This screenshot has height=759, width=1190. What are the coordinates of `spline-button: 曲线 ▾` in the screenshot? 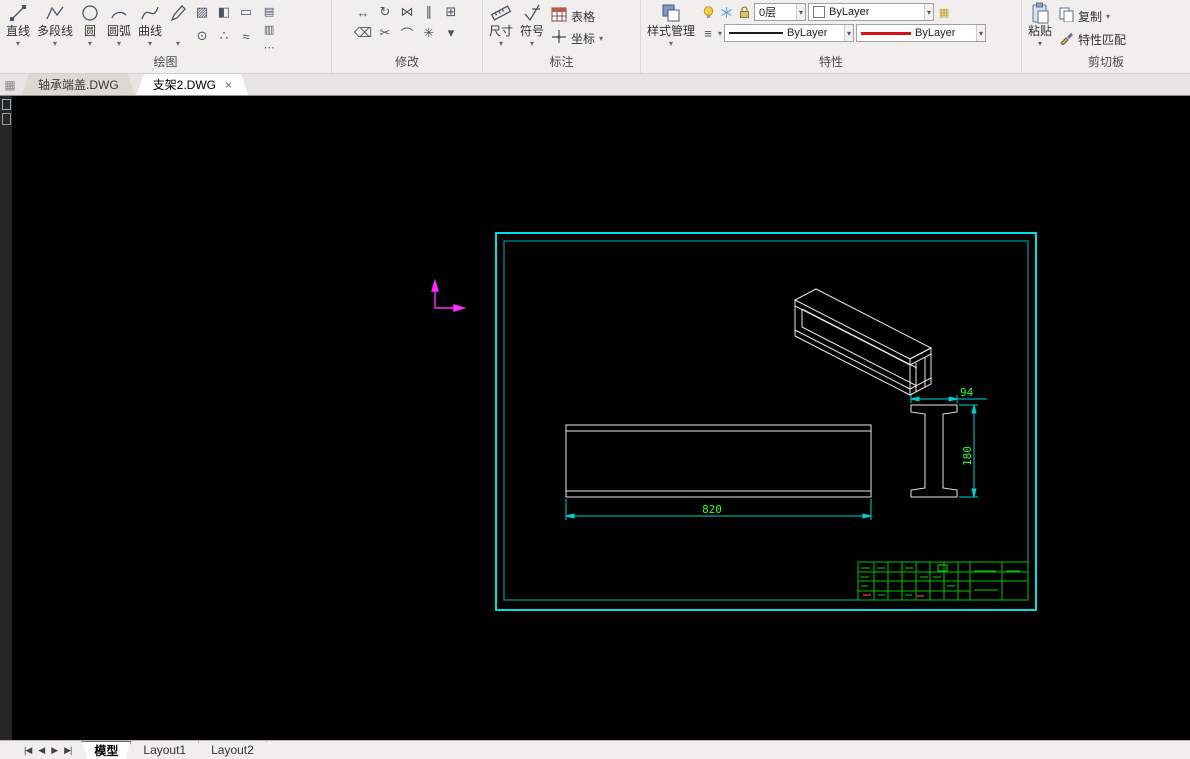 It's located at (150, 25).